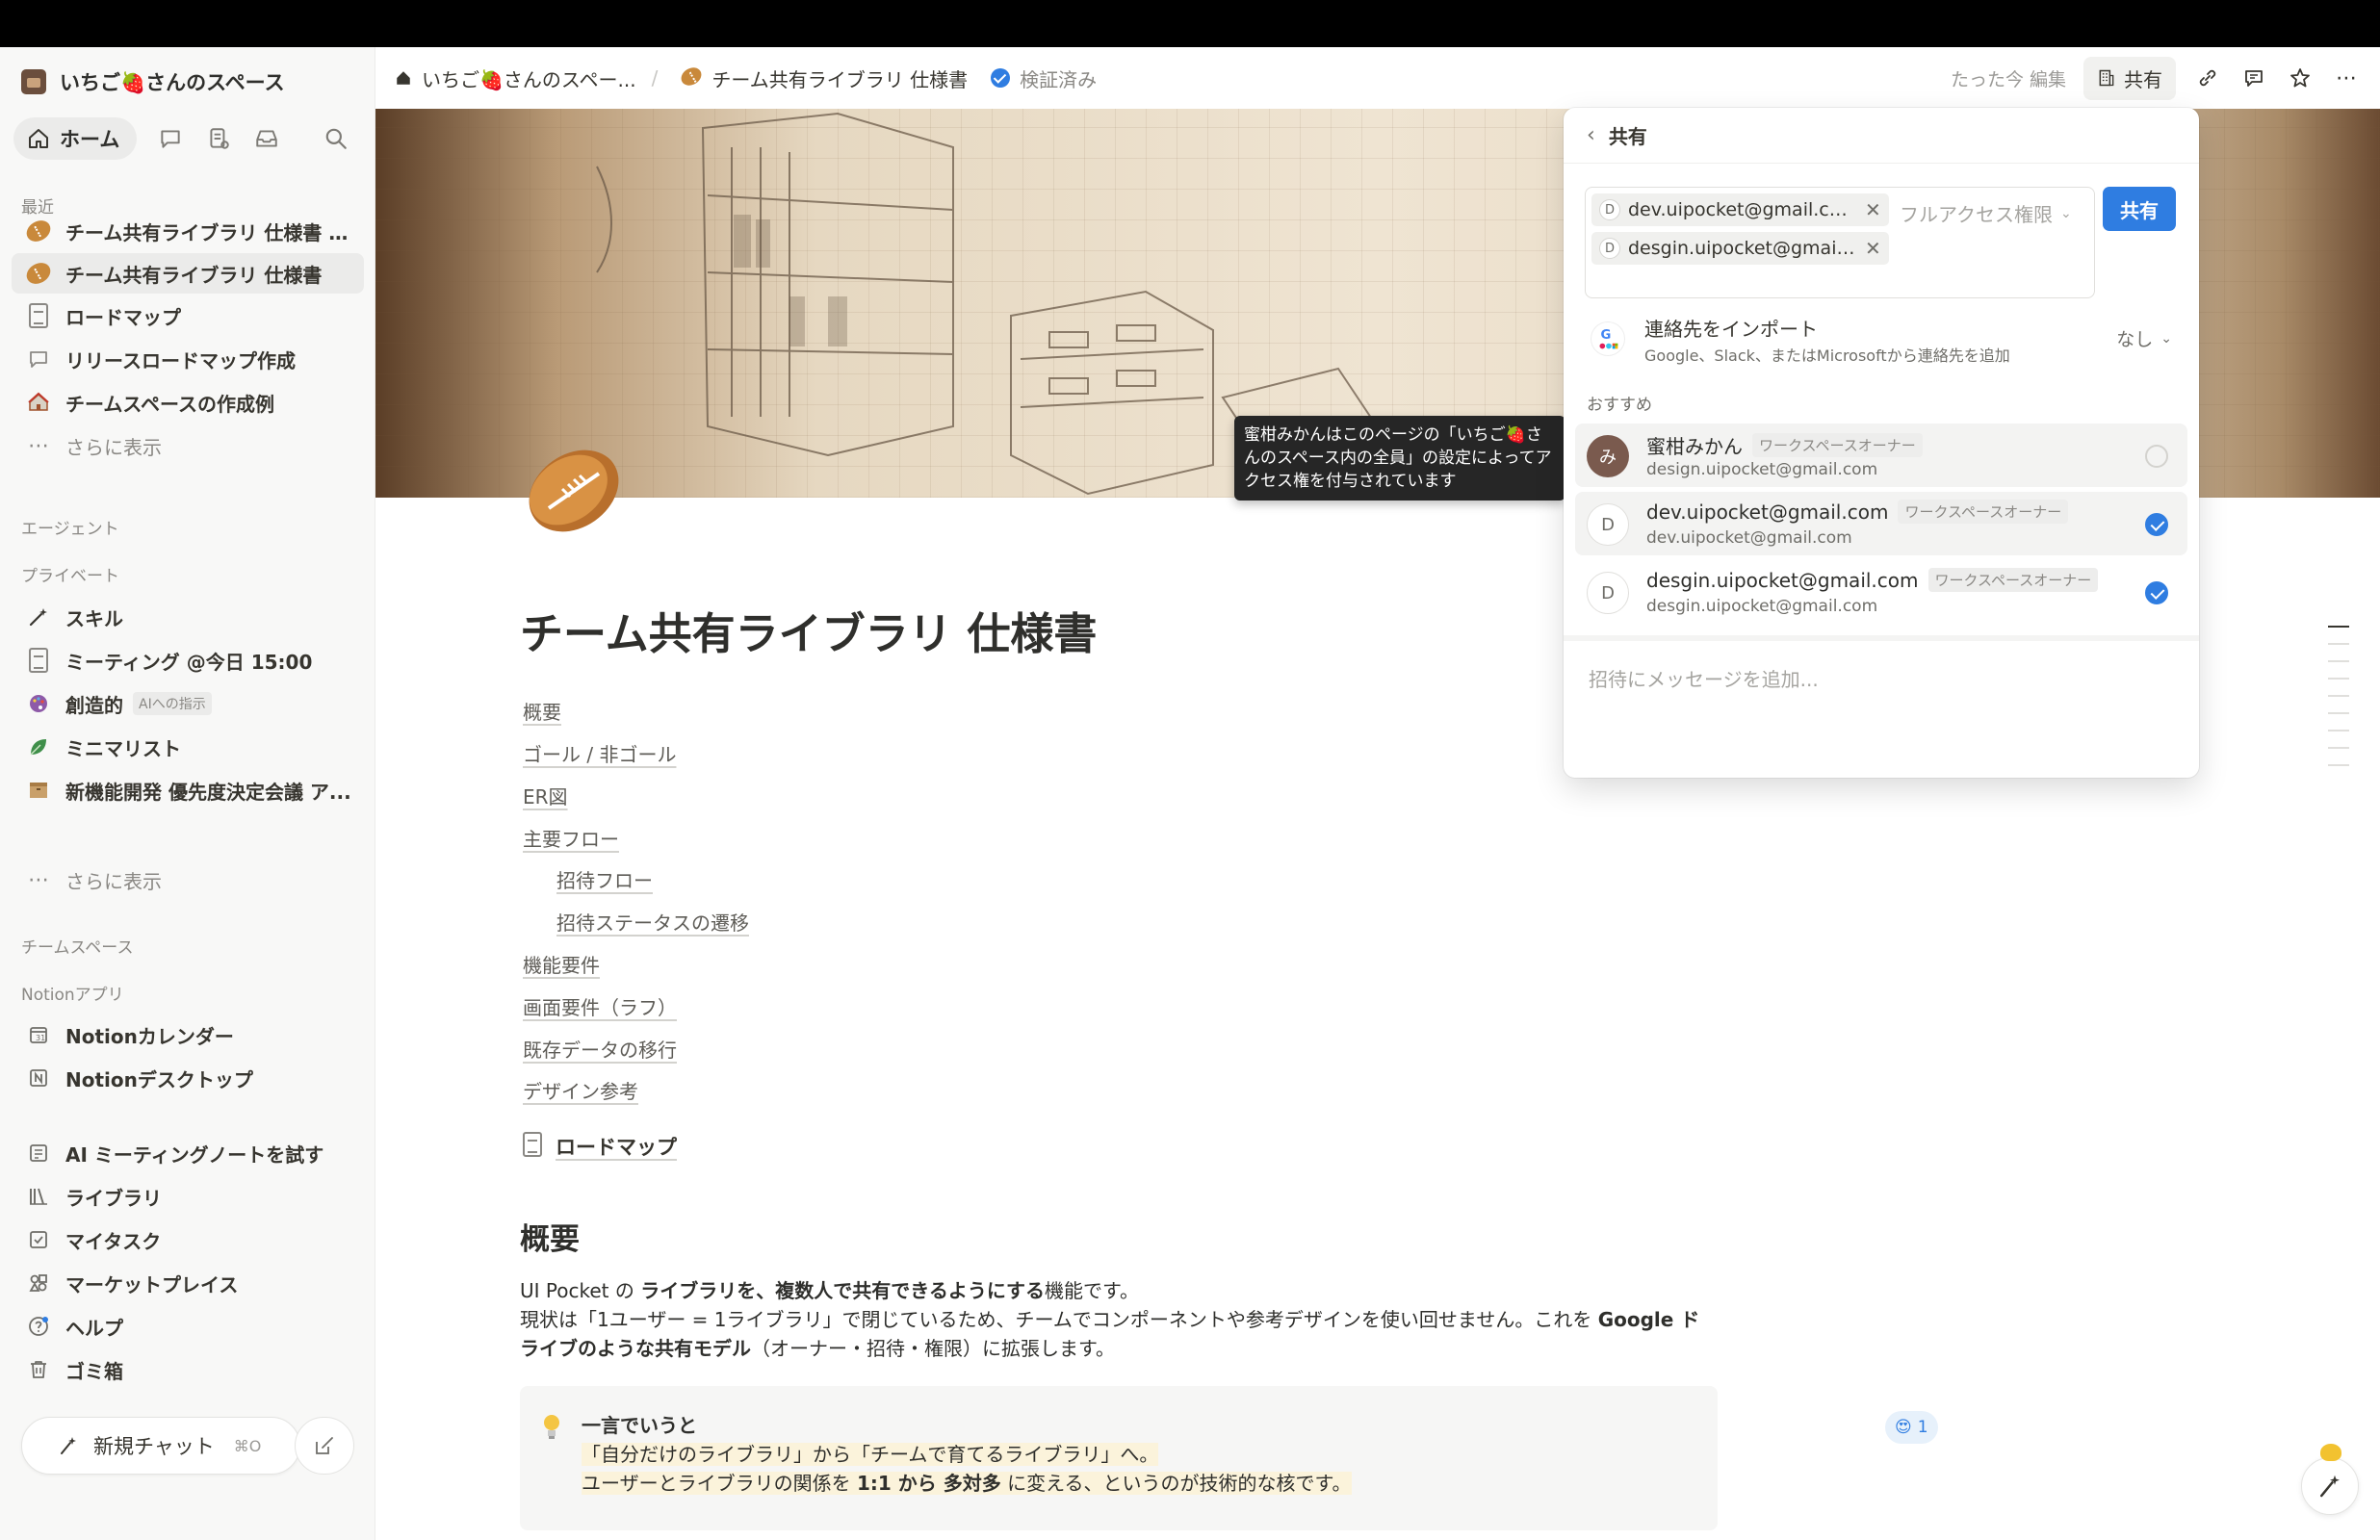  What do you see at coordinates (39, 1078) in the screenshot?
I see `notion-icon` at bounding box center [39, 1078].